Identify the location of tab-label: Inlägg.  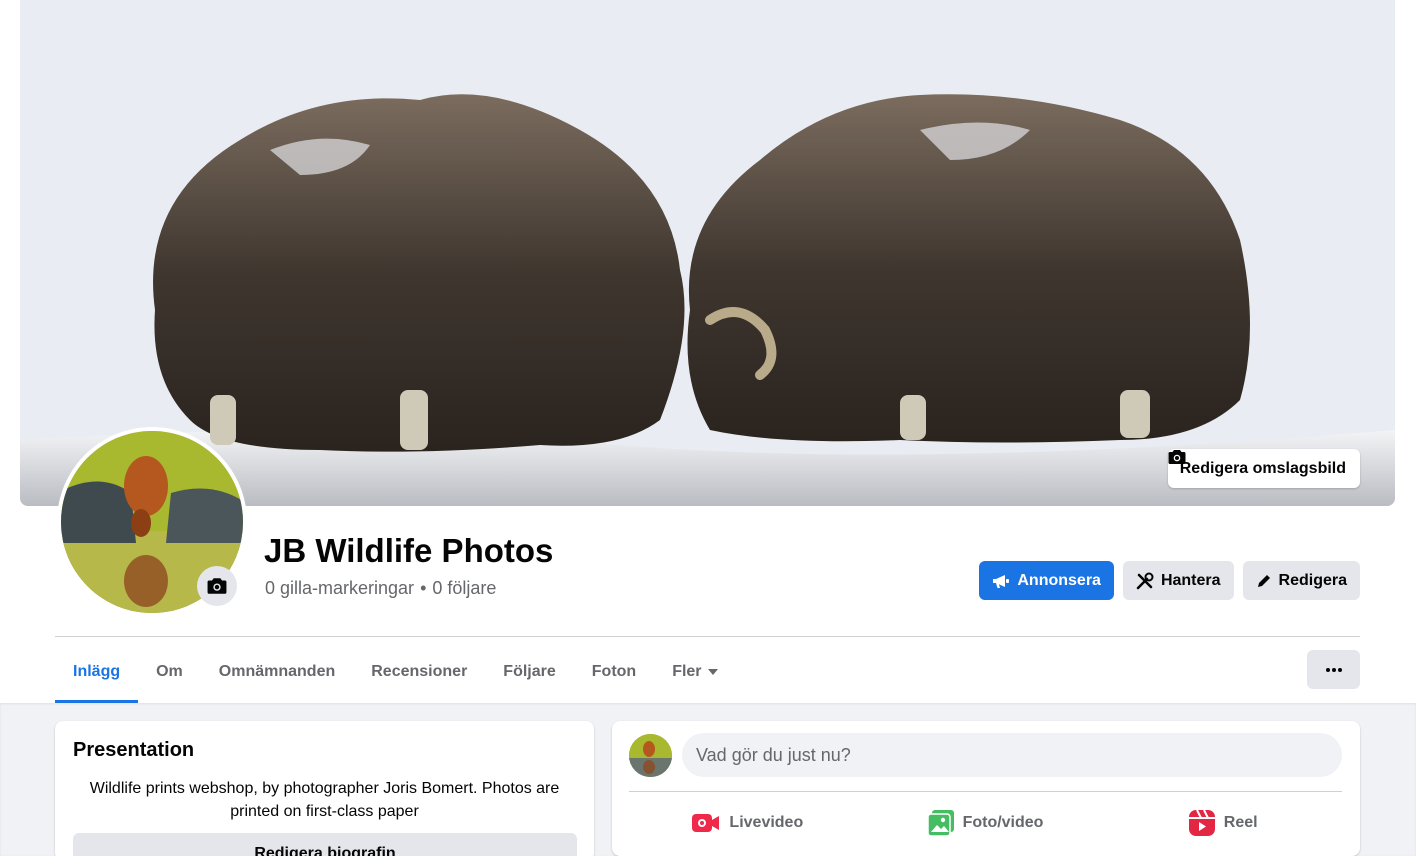
(97, 671).